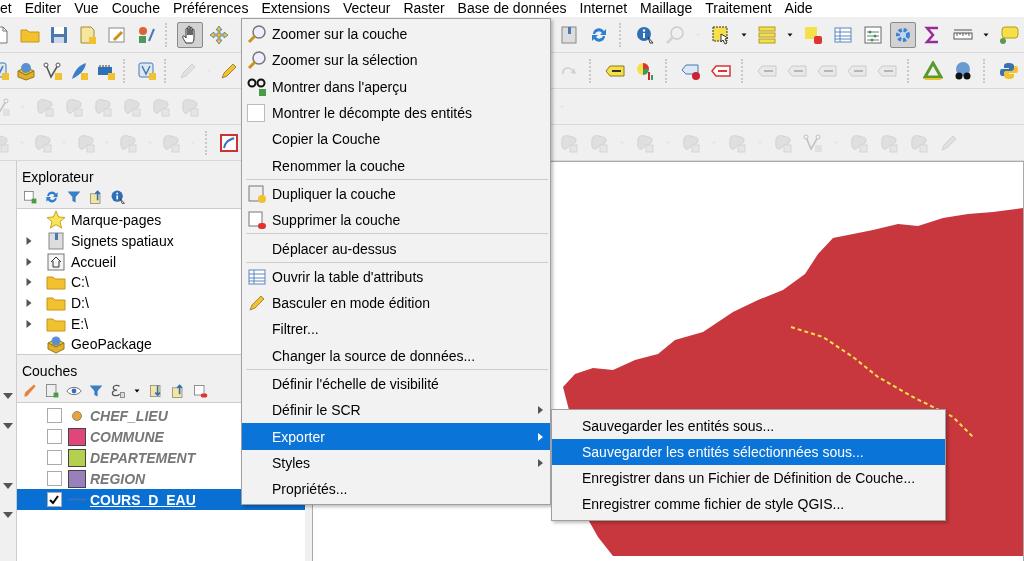 The height and width of the screenshot is (561, 1024). I want to click on menu-item: Ouvrir la table d'attributs, so click(396, 276).